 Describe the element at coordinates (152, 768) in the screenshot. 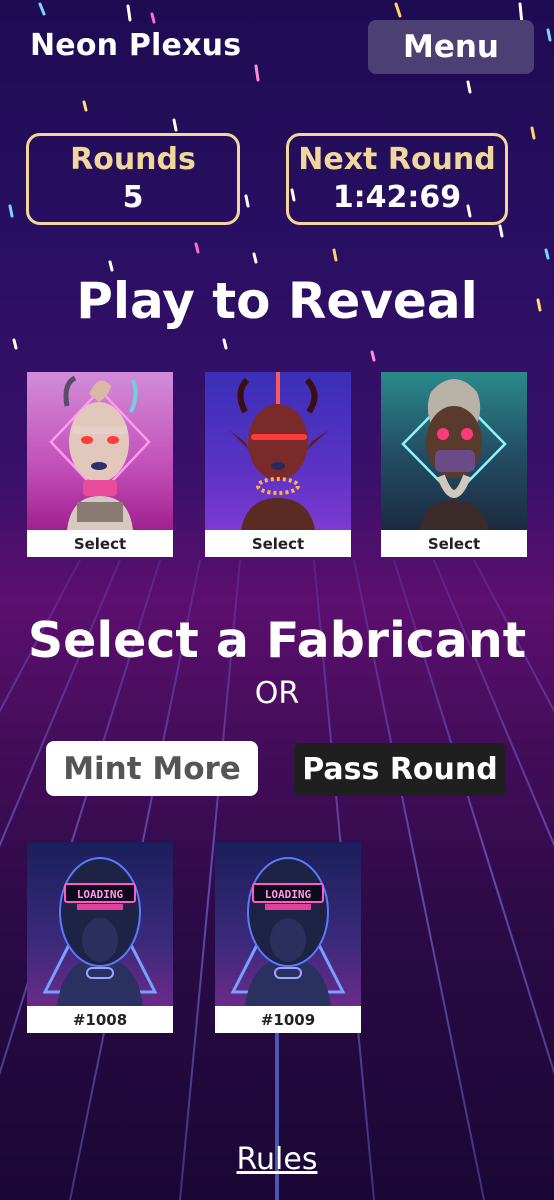

I see `mint-more-button: Mint More` at that location.